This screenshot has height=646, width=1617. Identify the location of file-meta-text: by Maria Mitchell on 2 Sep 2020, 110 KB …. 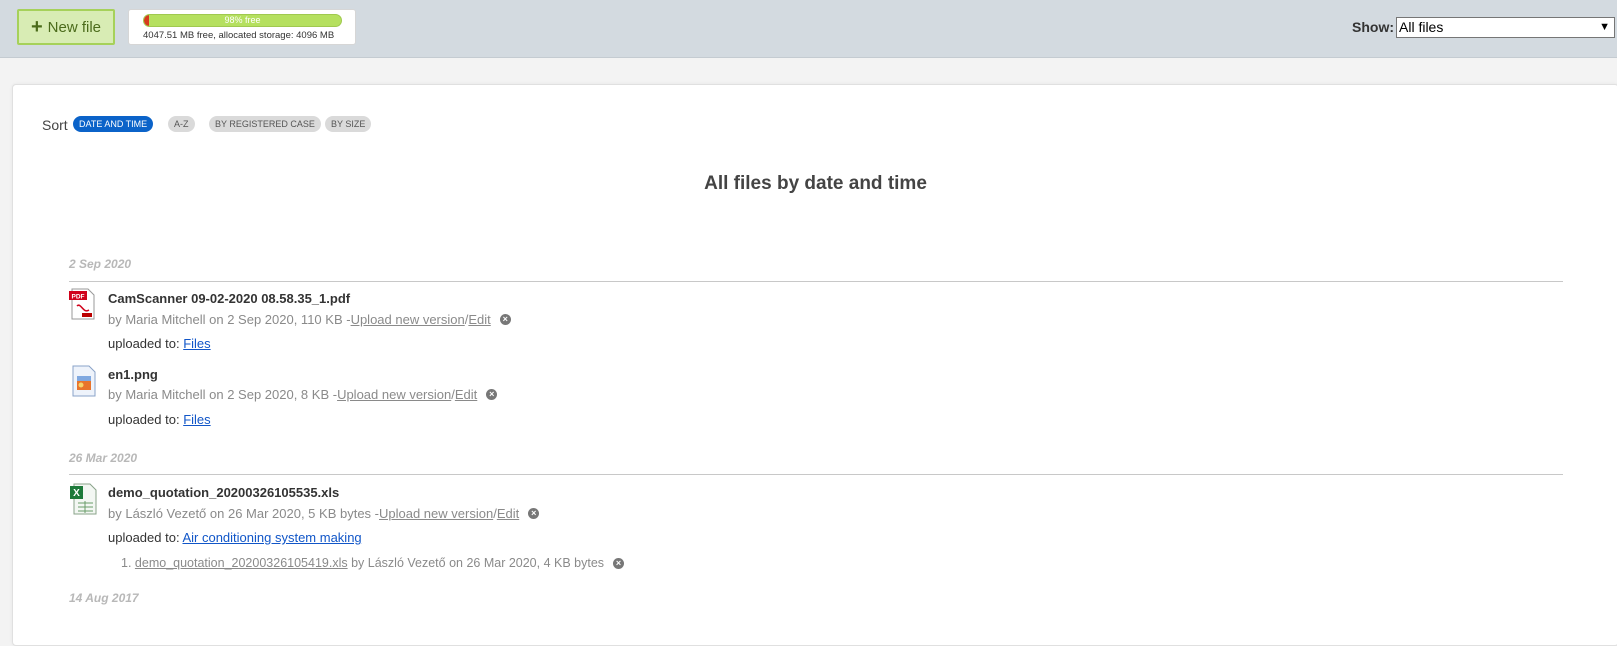
(229, 319).